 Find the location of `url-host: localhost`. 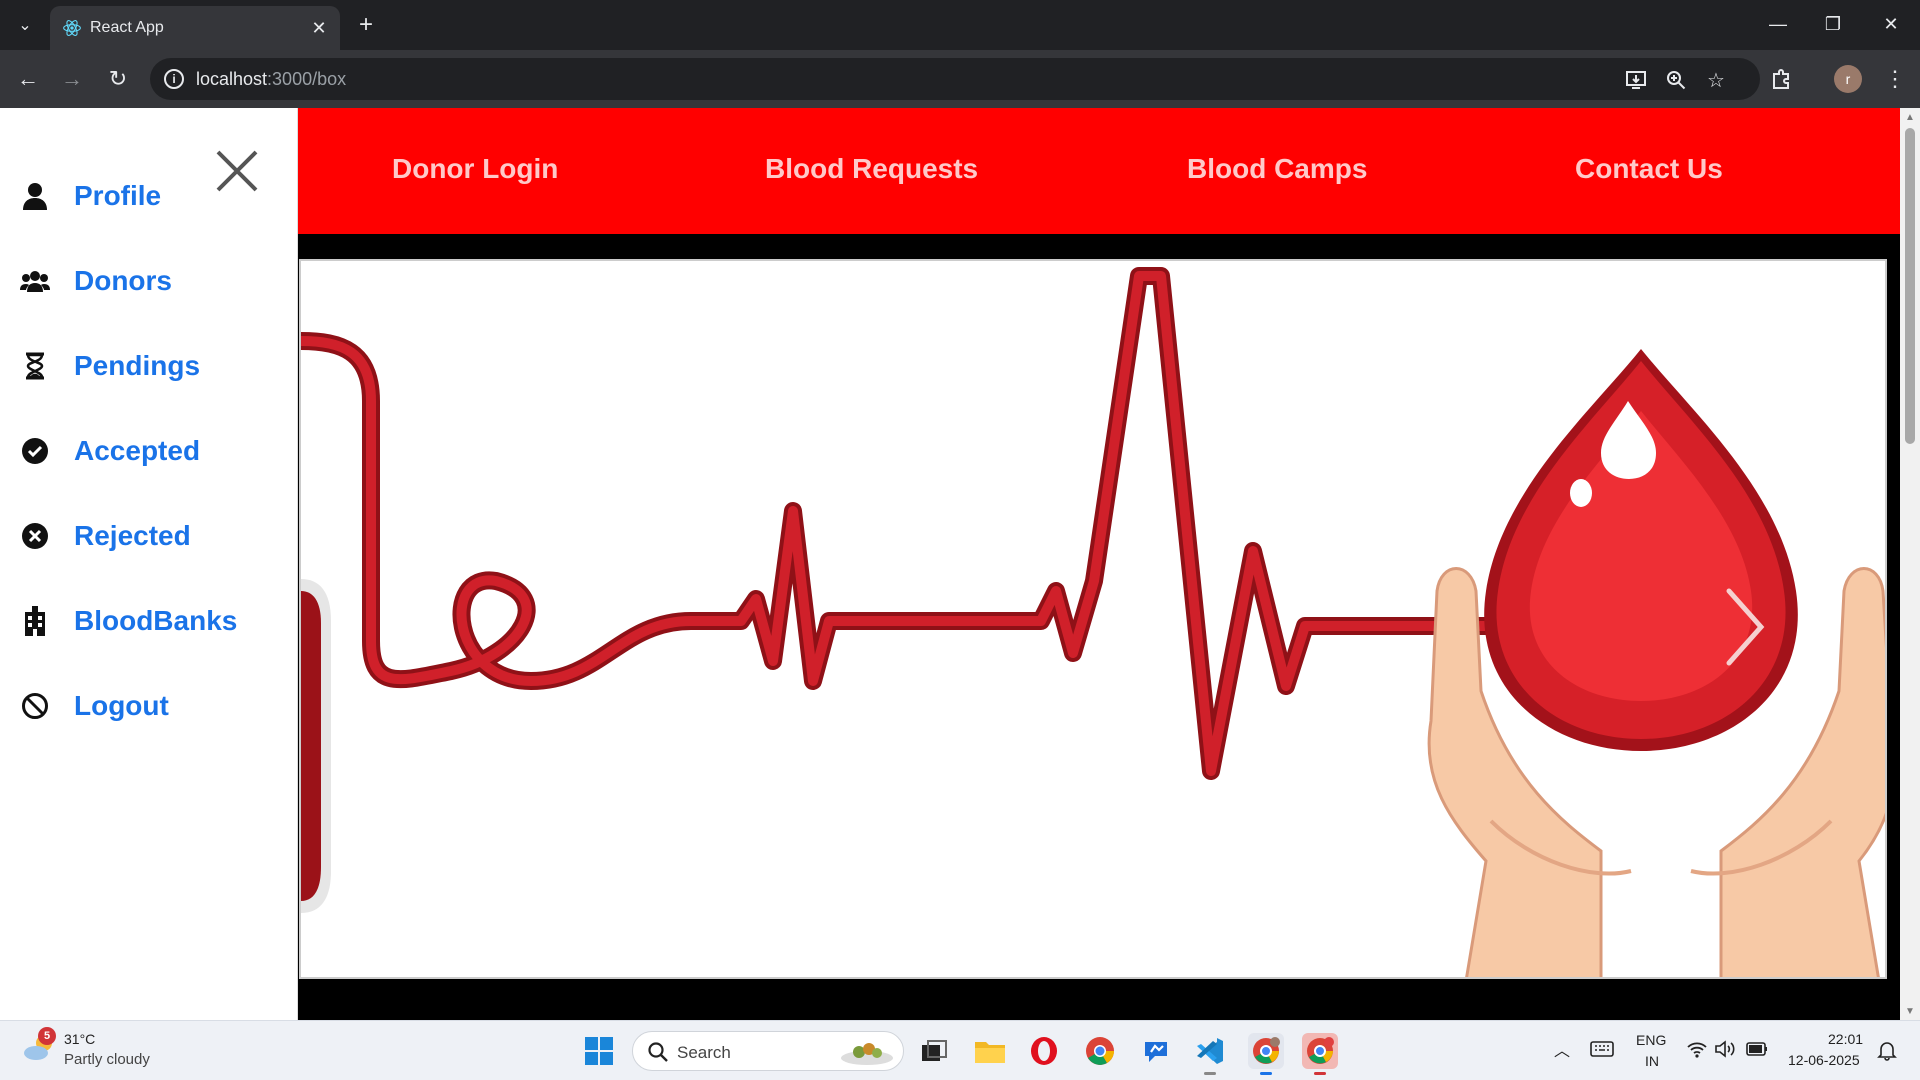

url-host: localhost is located at coordinates (232, 79).